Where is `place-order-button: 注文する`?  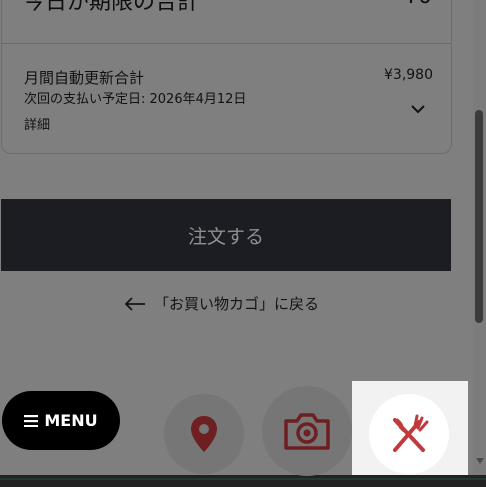
place-order-button: 注文する is located at coordinates (226, 235).